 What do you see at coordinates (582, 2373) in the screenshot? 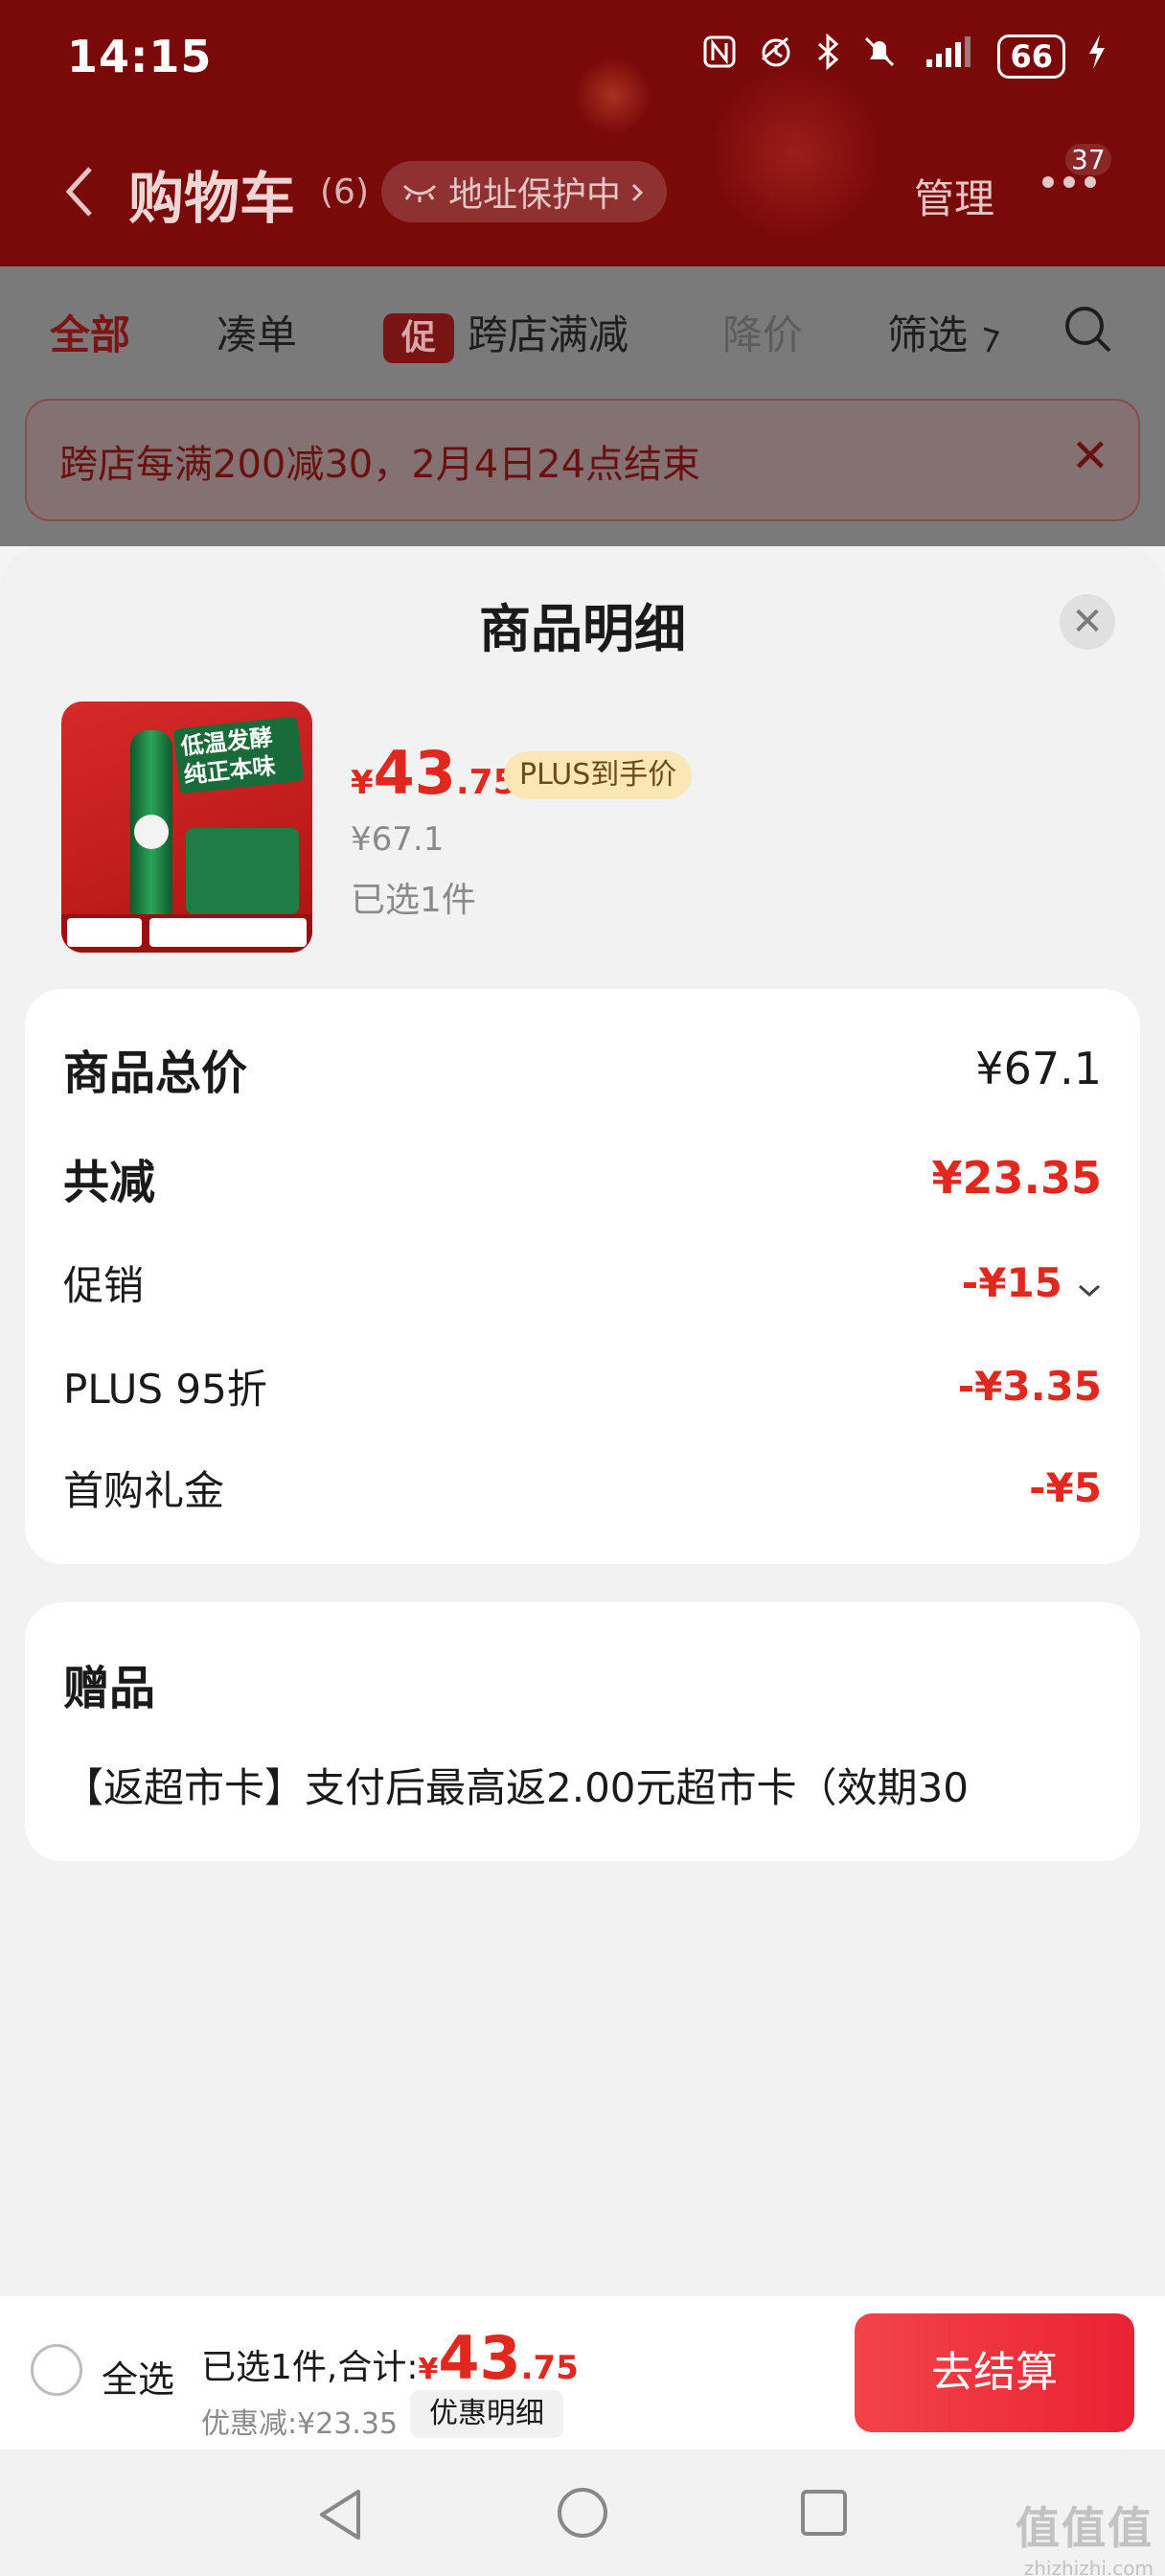
I see `checkout-bar: 全选 已选1件,合计: ¥ 43 .75 优惠减:¥23.35 优惠明细 去结算` at bounding box center [582, 2373].